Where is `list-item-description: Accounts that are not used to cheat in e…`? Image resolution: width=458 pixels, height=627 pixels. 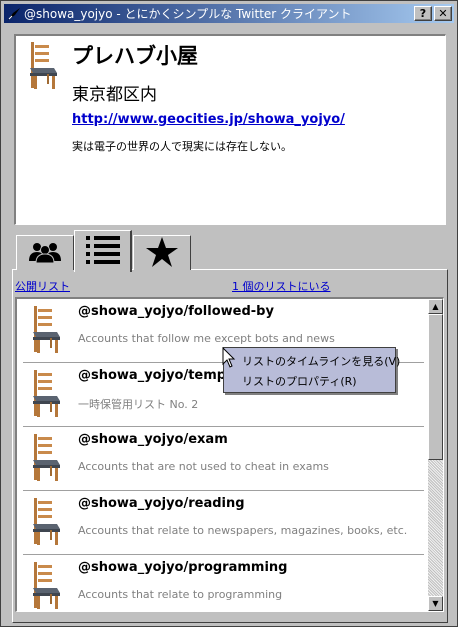
list-item-description: Accounts that are not used to cheat in e… is located at coordinates (203, 466).